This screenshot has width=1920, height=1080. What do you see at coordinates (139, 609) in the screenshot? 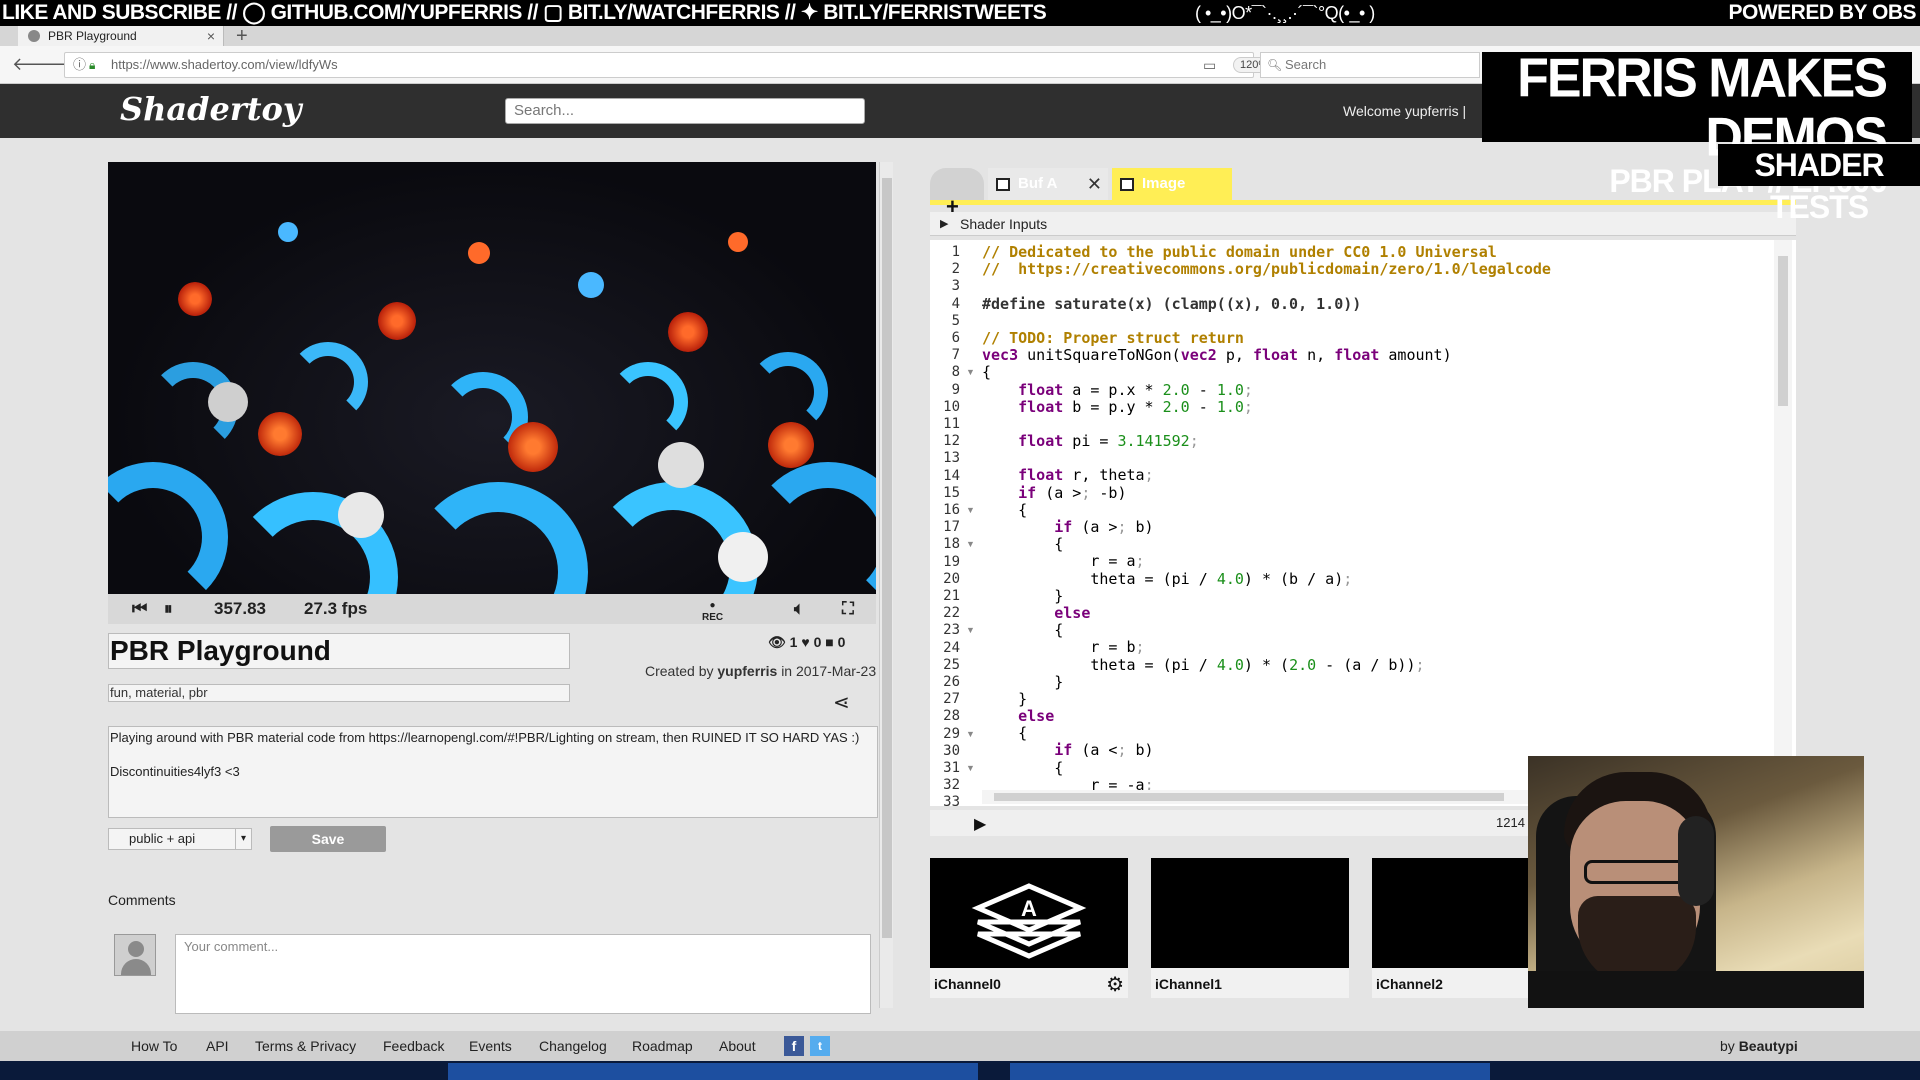
I see `rewind-icon: ⏮` at bounding box center [139, 609].